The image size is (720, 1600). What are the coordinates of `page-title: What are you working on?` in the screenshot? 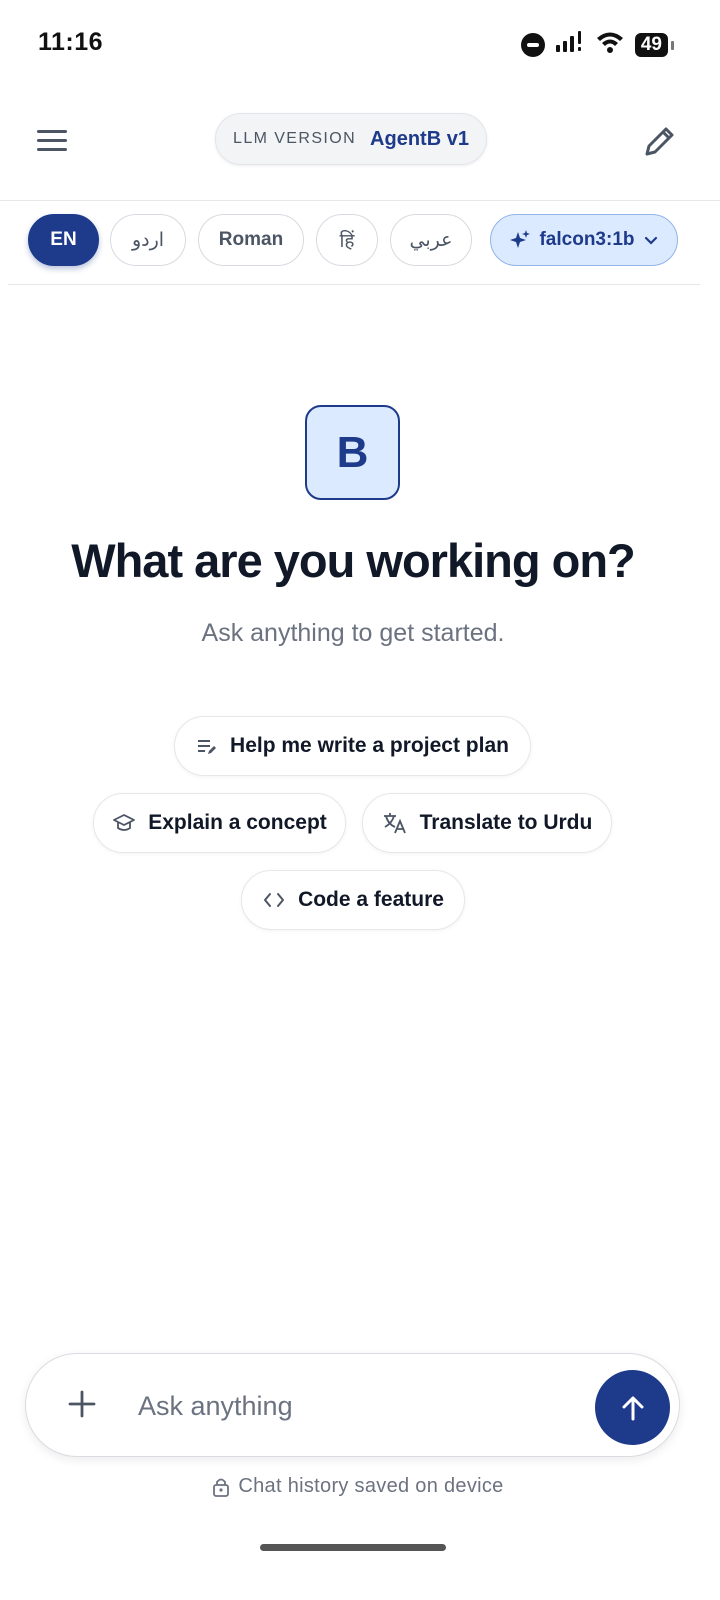 It's located at (353, 560).